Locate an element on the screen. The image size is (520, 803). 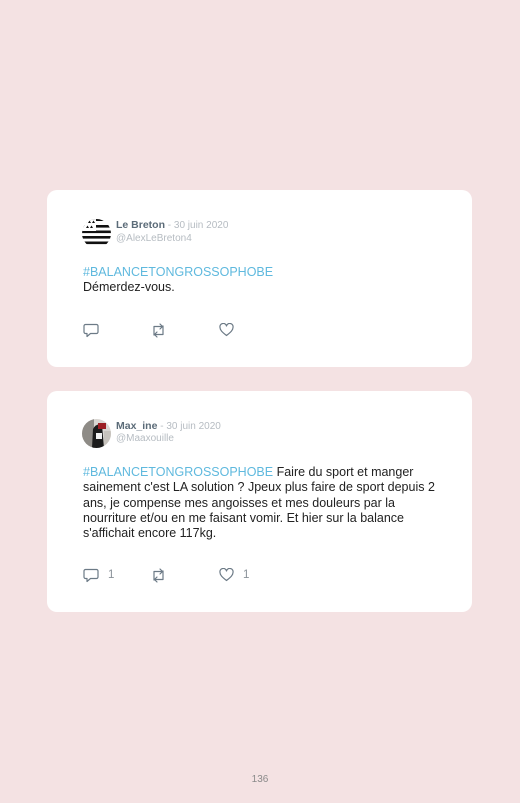
tweet-actions is located at coordinates (233, 330).